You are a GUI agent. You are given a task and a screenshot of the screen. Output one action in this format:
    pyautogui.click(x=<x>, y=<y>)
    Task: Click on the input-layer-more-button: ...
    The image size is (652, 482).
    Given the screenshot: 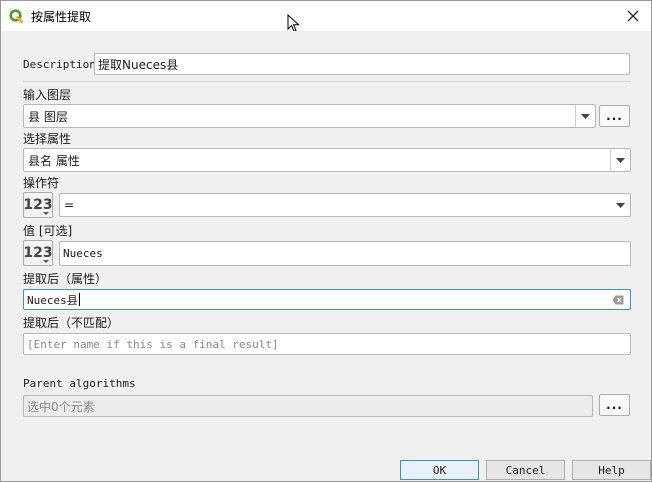 What is the action you would take?
    pyautogui.click(x=614, y=116)
    